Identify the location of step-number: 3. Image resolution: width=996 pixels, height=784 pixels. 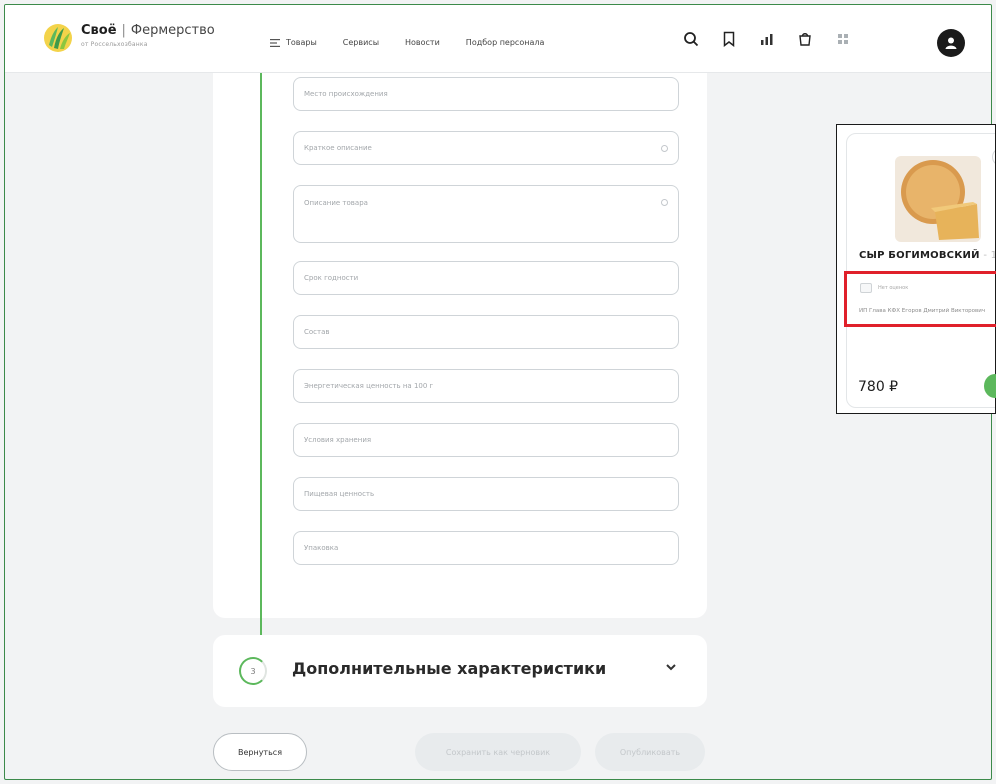
(253, 671).